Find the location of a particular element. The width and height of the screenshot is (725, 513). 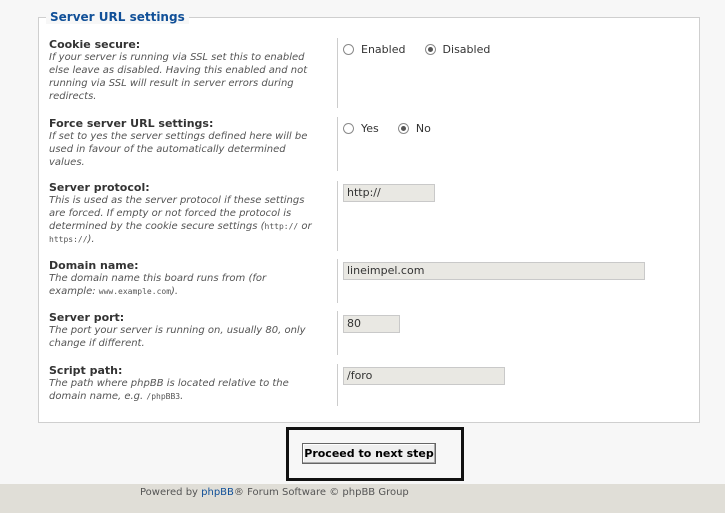

proceed-button: Proceed to next step is located at coordinates (369, 453).